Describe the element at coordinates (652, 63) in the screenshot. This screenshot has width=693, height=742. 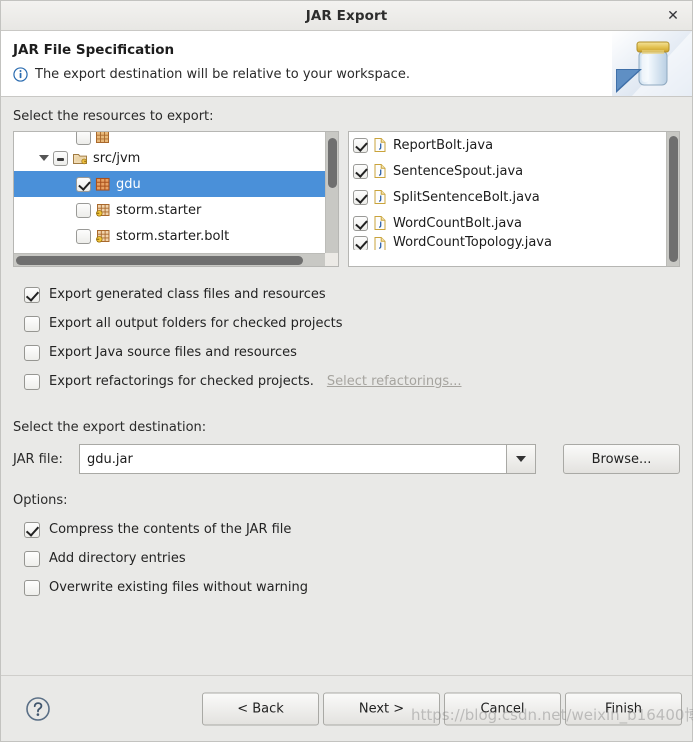
I see `jar-export-banner-icon` at that location.